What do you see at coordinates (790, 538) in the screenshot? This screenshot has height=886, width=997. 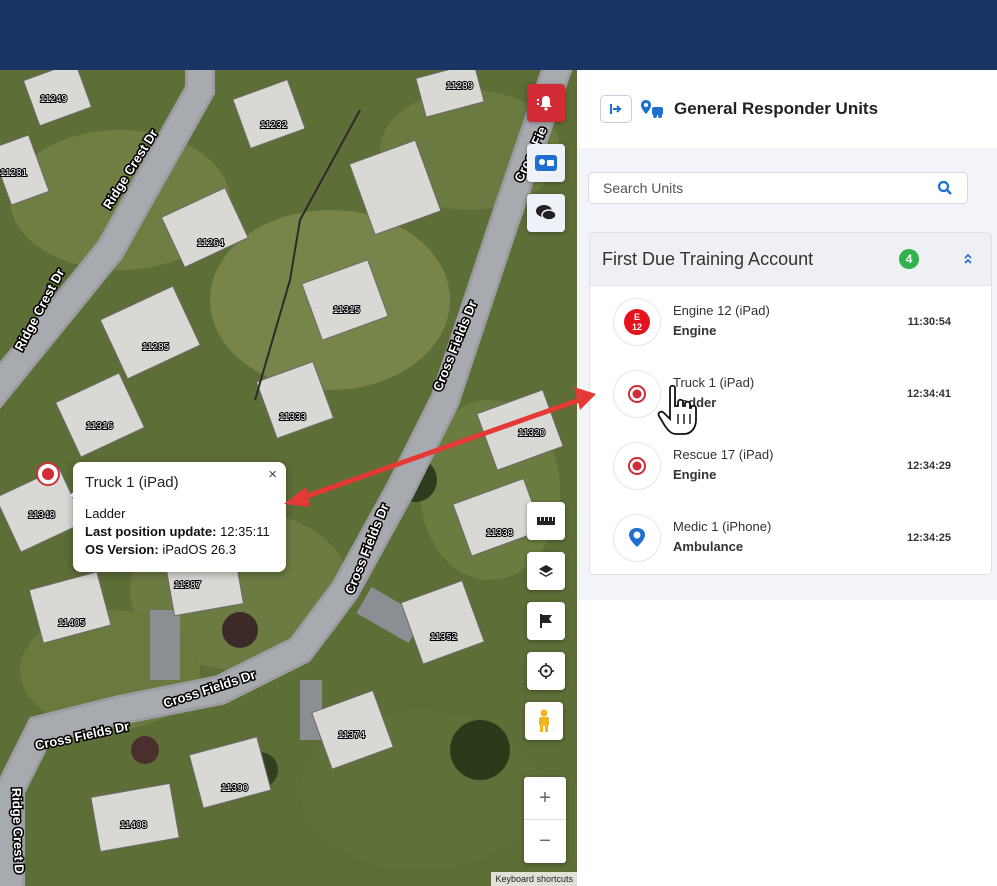 I see `unit-row-medic-1: Medic 1 (iPhone) Ambulance 12:34:25` at bounding box center [790, 538].